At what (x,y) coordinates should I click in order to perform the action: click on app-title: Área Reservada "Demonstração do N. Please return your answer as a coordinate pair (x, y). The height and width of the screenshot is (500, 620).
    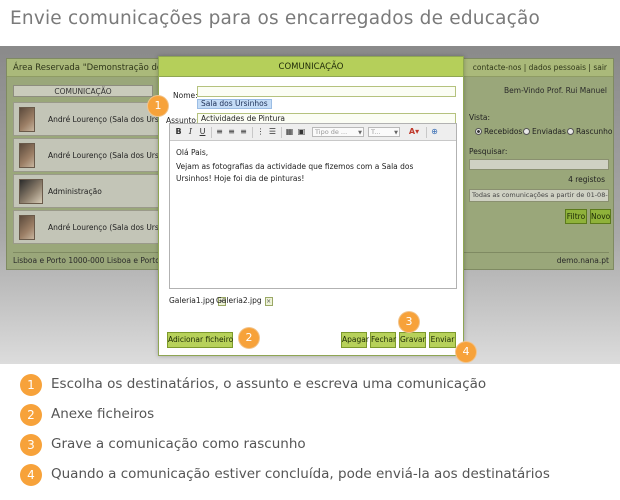
    Looking at the image, I should click on (92, 68).